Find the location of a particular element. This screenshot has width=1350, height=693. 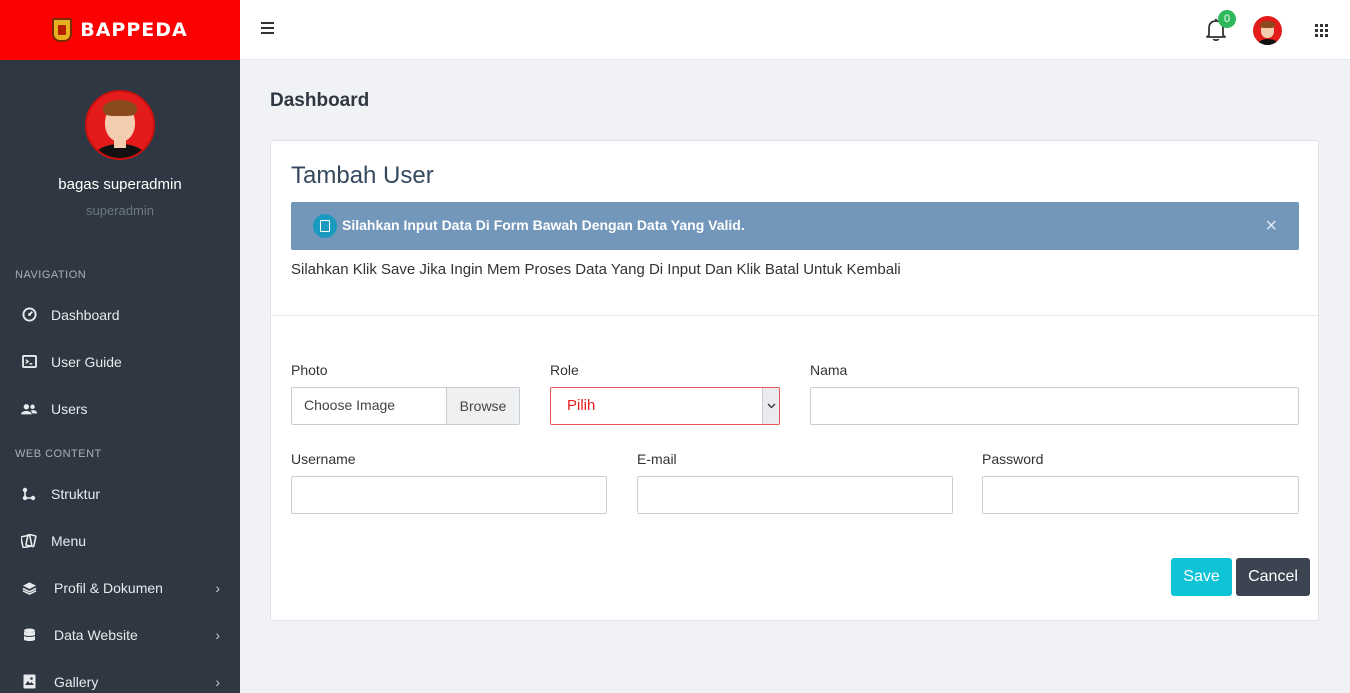

photo-label: Photo is located at coordinates (309, 370).